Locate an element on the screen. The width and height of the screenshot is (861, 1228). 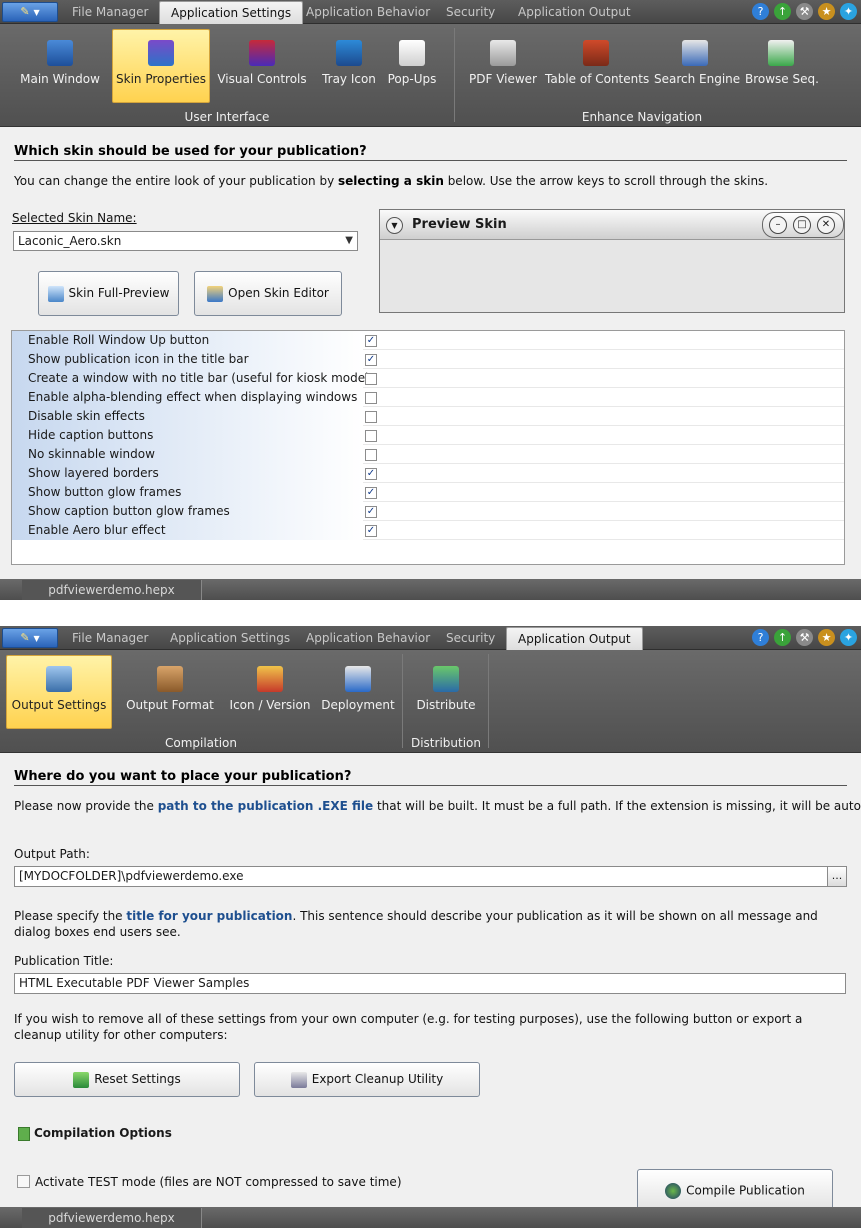
browse-sequence-button: Browse Seq. is located at coordinates (781, 66).